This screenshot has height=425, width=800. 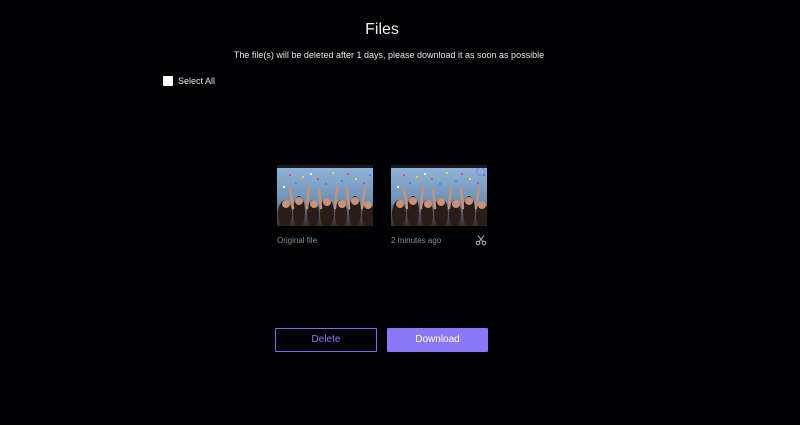 I want to click on select-all-control: Select All, so click(x=189, y=81).